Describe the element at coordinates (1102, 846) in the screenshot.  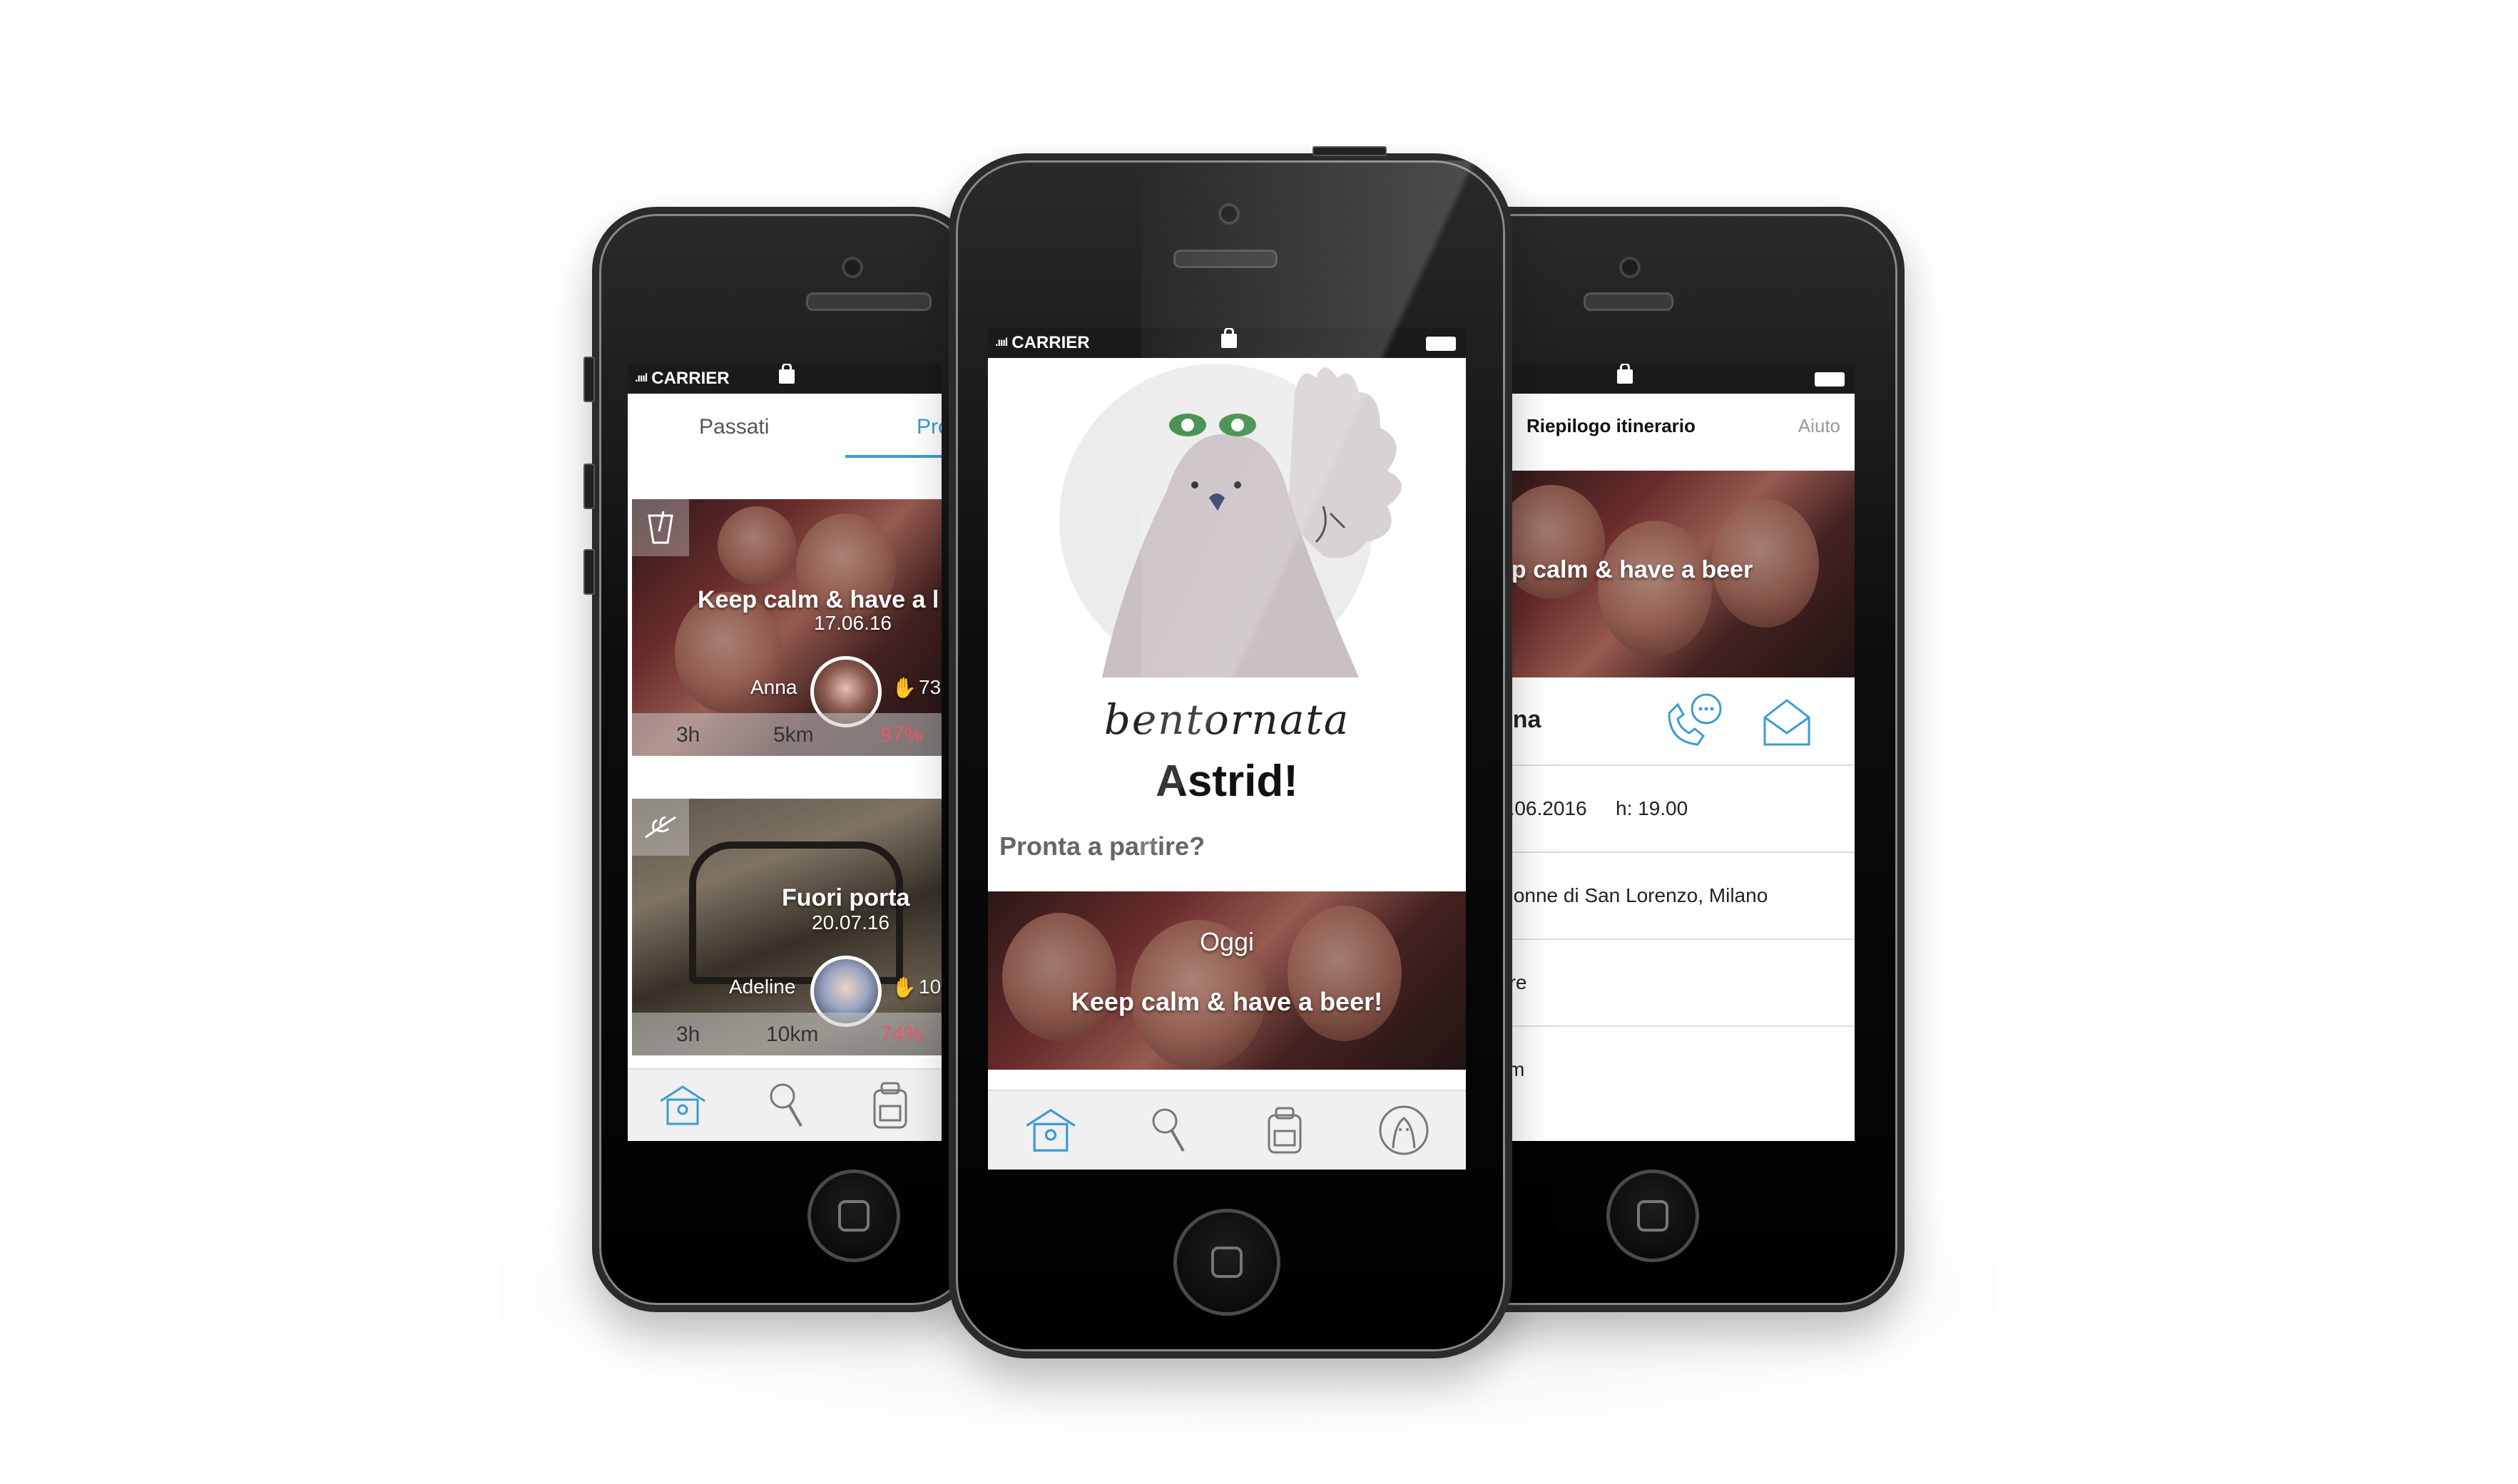
I see `prompt-text: Pronta a partire?` at that location.